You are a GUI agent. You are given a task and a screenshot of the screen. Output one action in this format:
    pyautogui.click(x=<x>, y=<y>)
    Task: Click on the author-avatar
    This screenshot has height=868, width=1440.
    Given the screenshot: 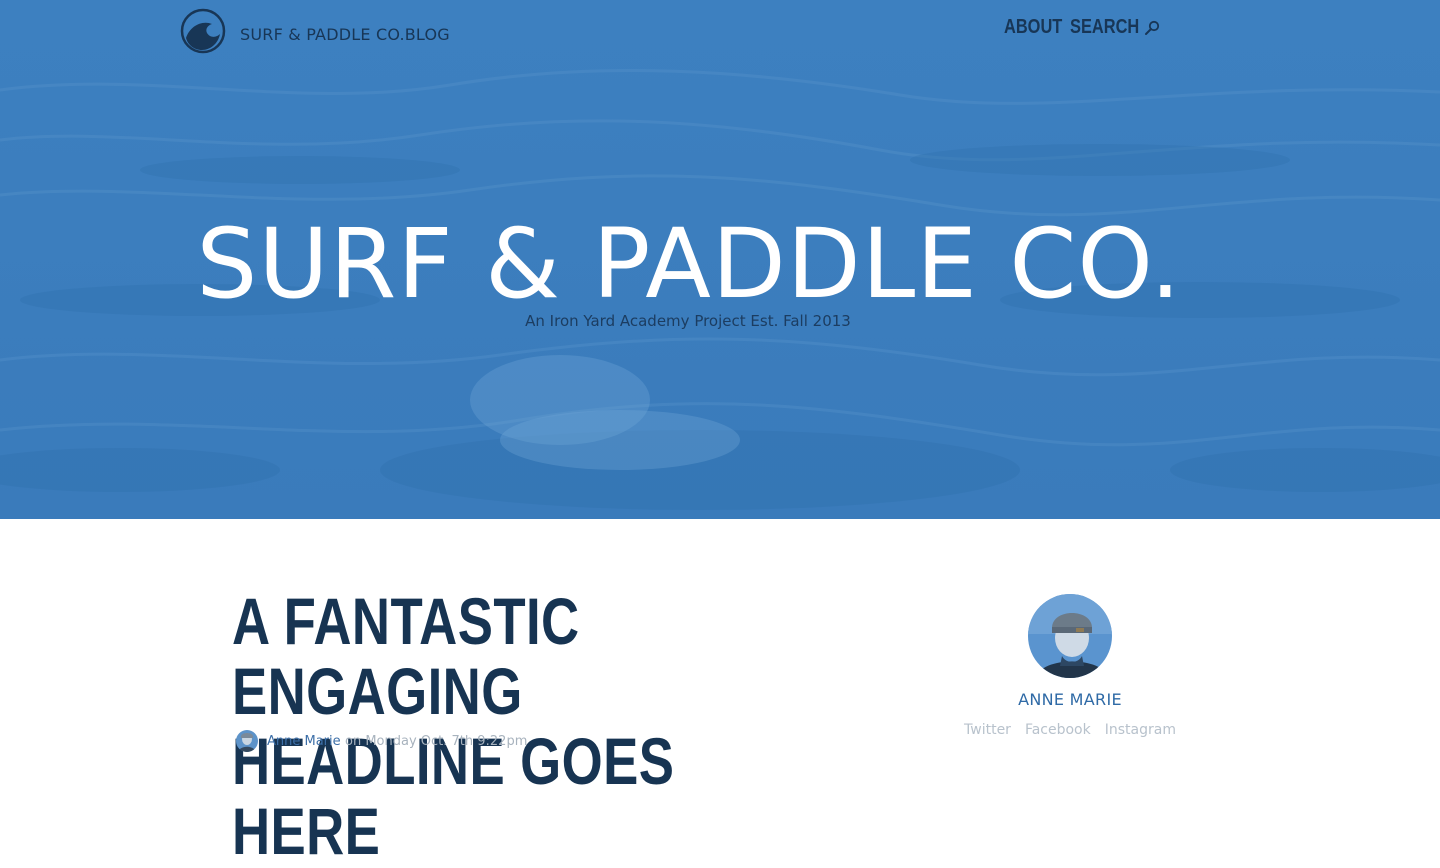 What is the action you would take?
    pyautogui.click(x=1070, y=636)
    